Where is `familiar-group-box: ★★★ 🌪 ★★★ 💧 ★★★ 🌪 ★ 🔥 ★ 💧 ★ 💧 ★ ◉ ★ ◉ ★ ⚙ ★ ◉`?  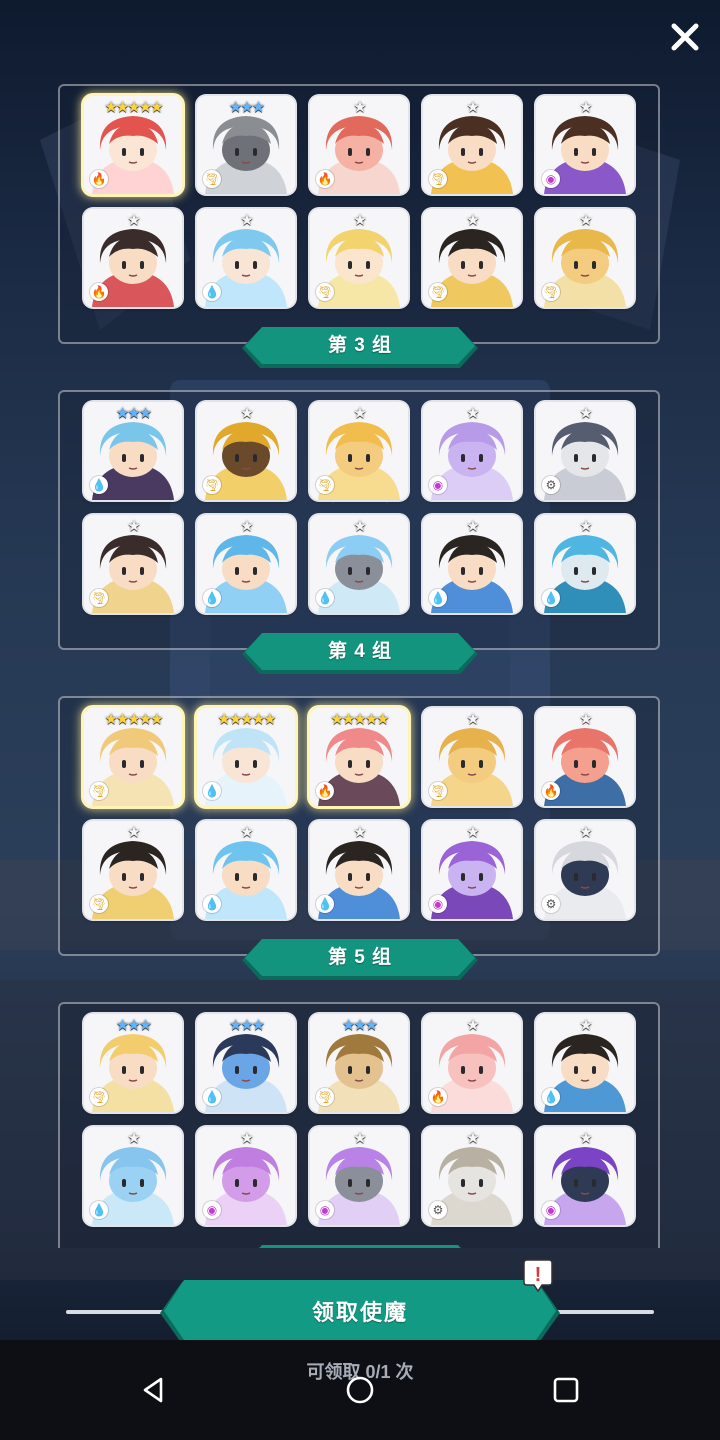 familiar-group-box: ★★★ 🌪 ★★★ 💧 ★★★ 🌪 ★ 🔥 ★ 💧 ★ 💧 ★ ◉ ★ ◉ ★ ⚙ ★ ◉ is located at coordinates (359, 1125).